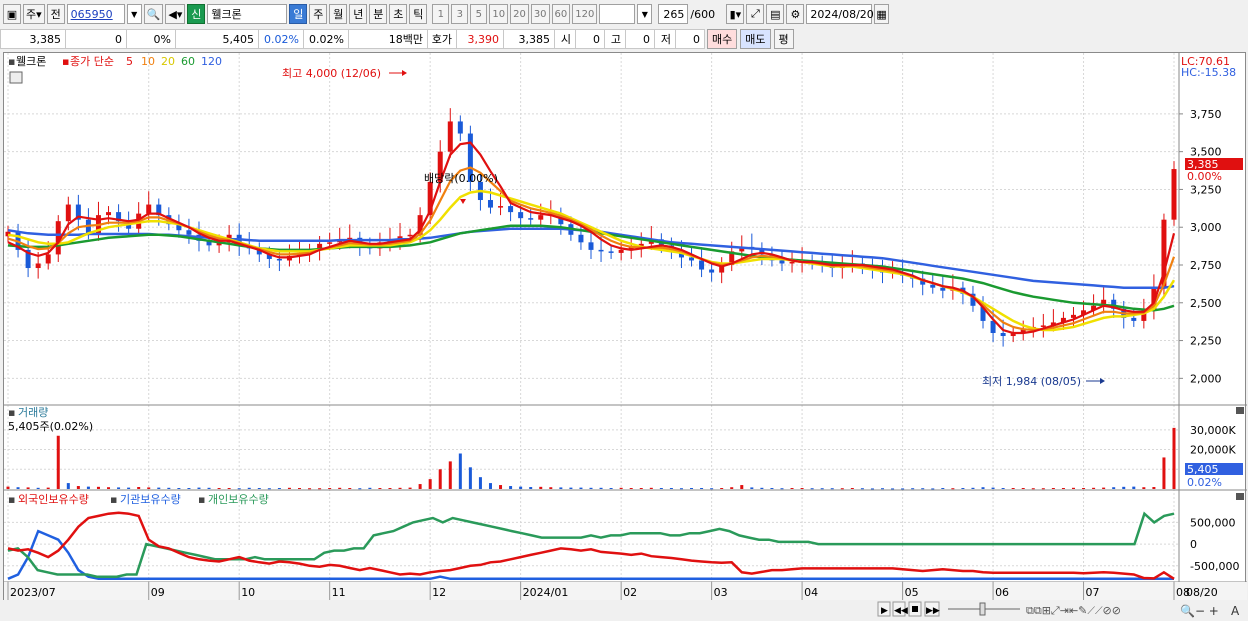  What do you see at coordinates (378, 14) in the screenshot?
I see `period-minute-button: 분` at bounding box center [378, 14].